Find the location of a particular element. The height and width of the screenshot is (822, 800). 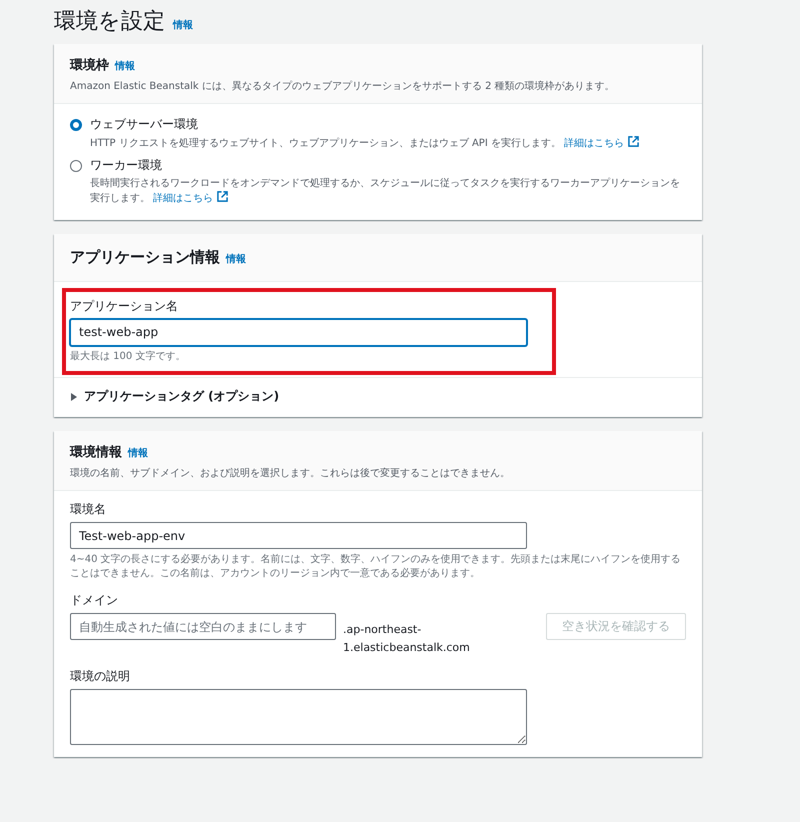

input-field: test-web-app is located at coordinates (298, 332).